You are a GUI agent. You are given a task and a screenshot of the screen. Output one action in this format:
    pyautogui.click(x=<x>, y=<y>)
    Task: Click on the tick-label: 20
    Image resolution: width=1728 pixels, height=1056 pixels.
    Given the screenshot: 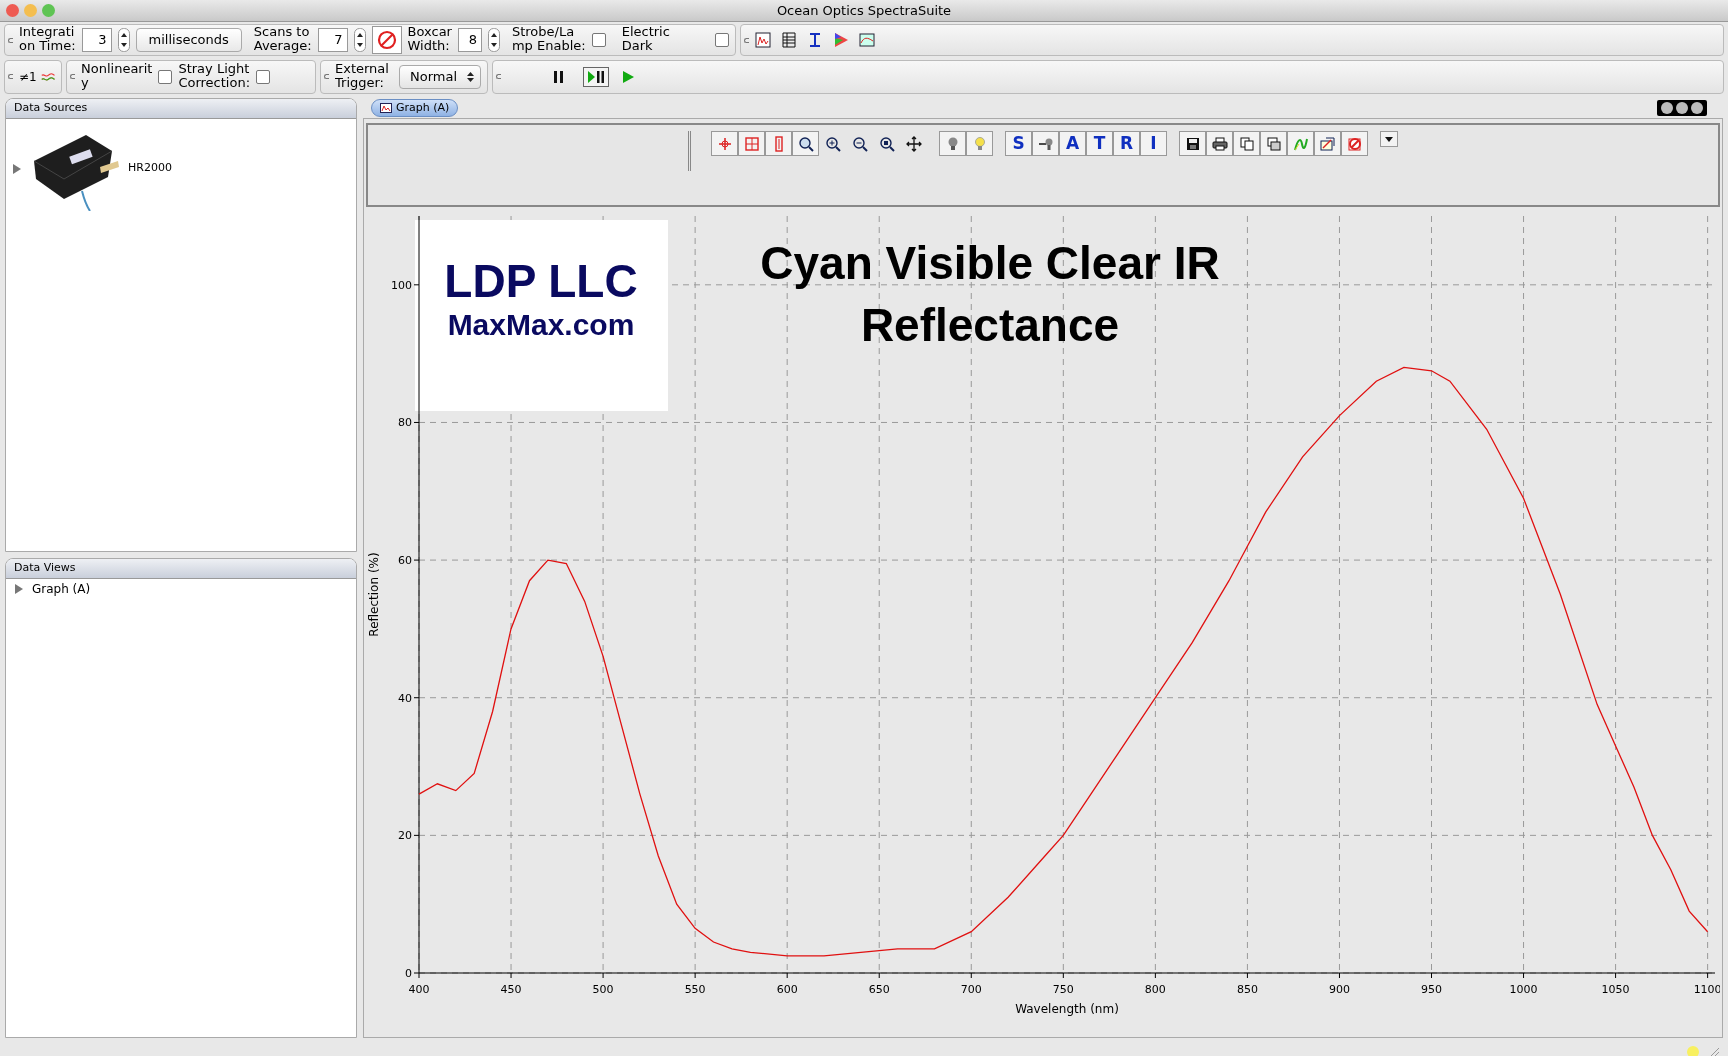 What is the action you would take?
    pyautogui.click(x=405, y=836)
    